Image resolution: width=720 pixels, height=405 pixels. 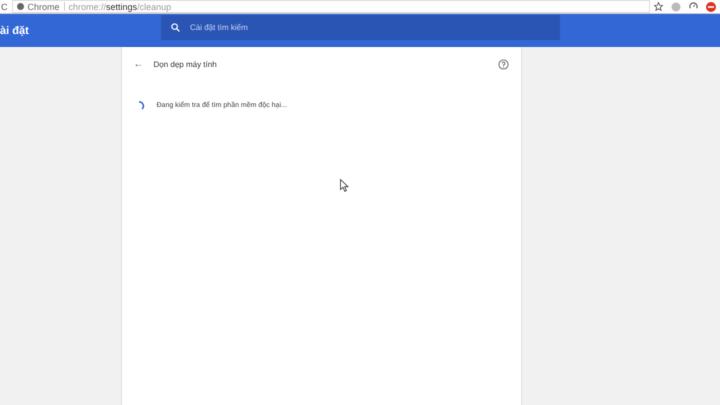 I want to click on stop-sign-icon, so click(x=711, y=7).